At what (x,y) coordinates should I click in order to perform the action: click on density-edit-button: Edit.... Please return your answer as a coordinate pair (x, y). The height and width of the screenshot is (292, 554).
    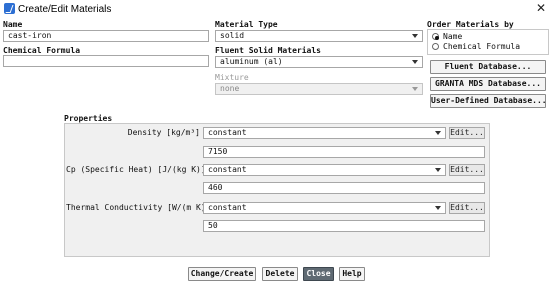
    Looking at the image, I should click on (467, 133).